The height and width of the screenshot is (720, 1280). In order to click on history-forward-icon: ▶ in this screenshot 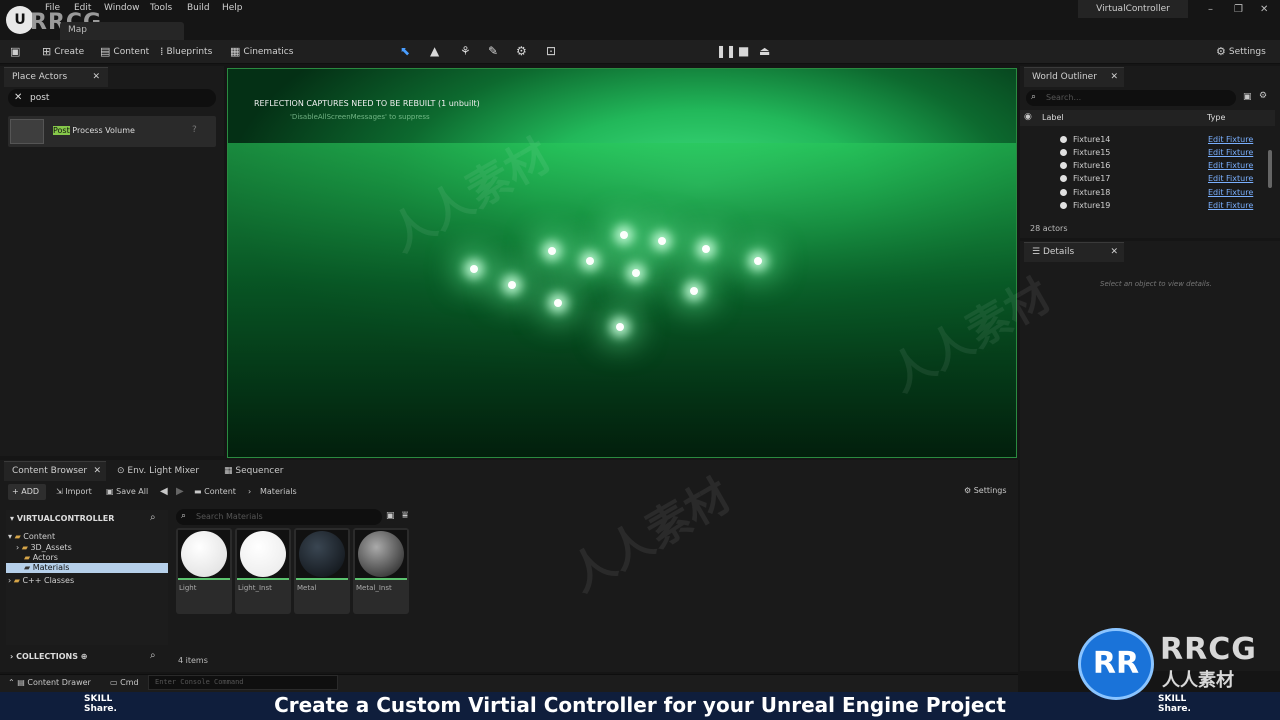, I will do `click(180, 491)`.